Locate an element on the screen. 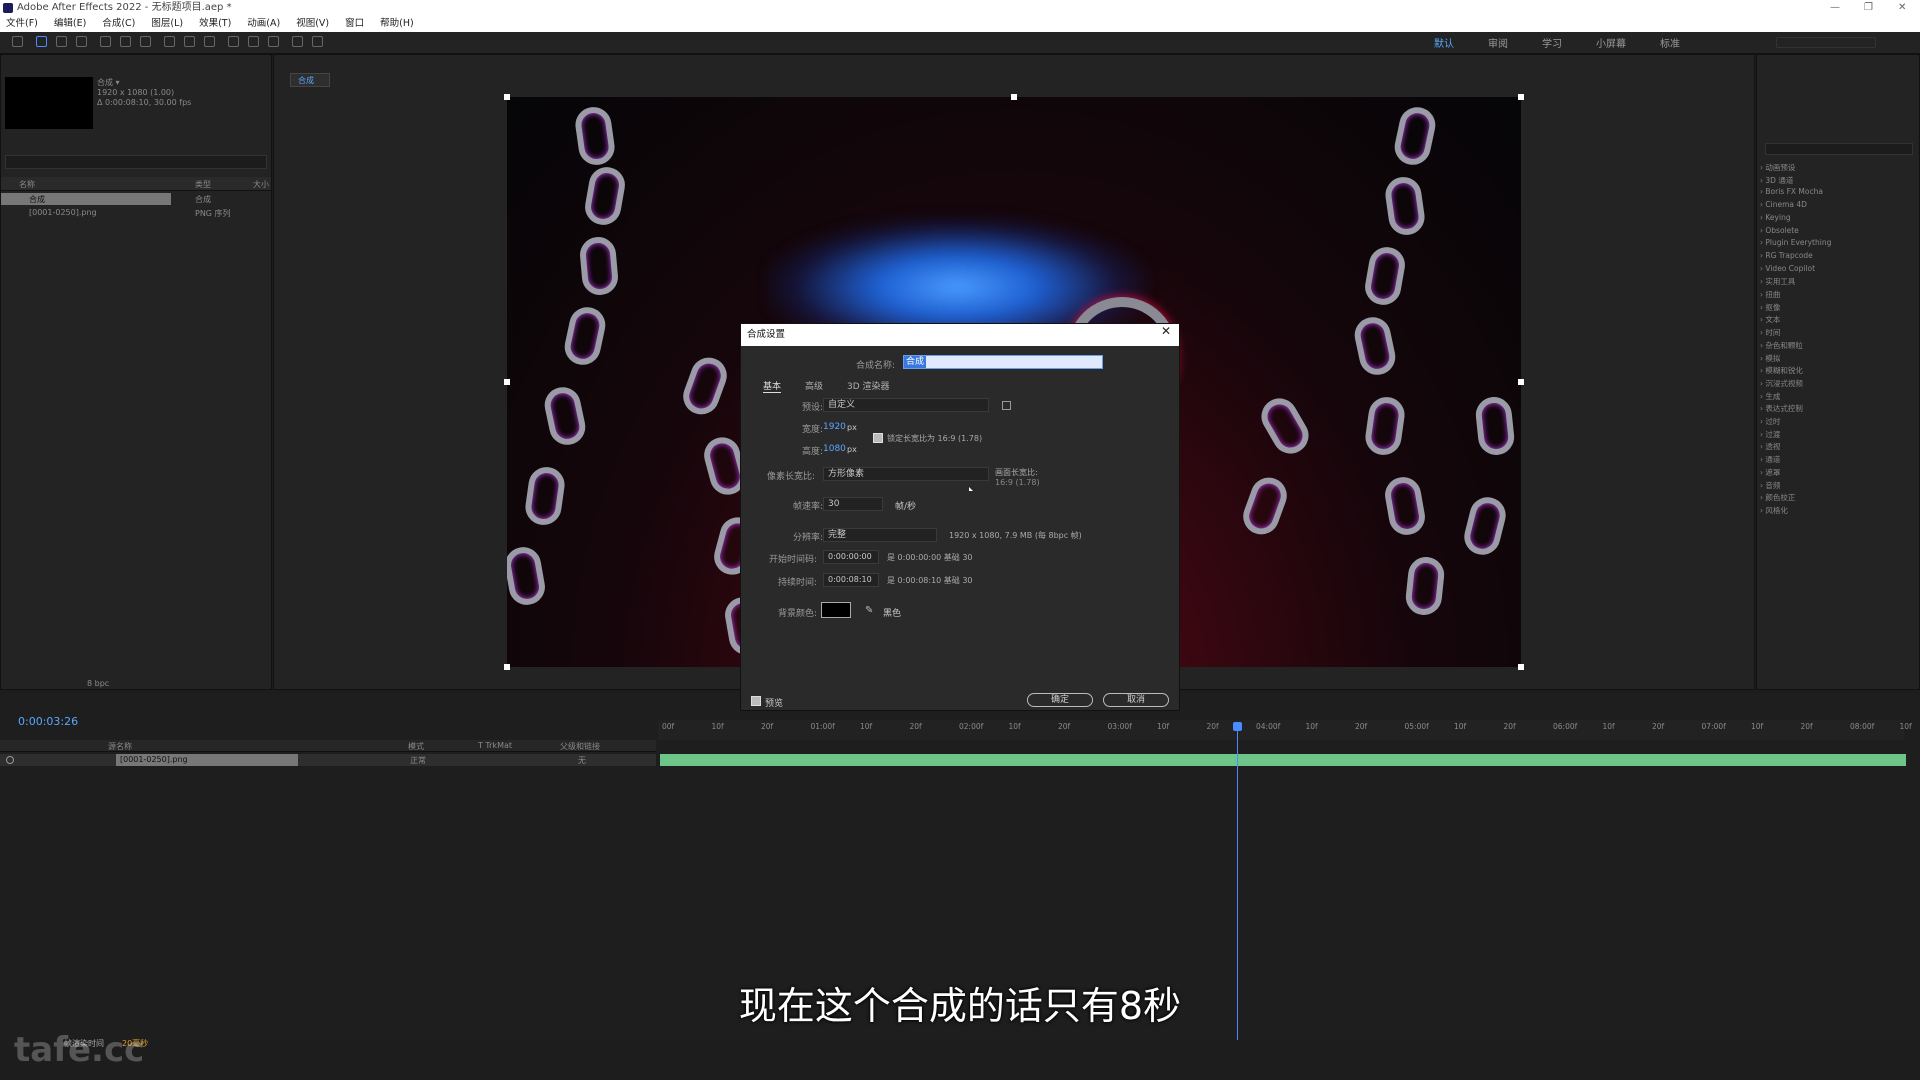 The image size is (1920, 1080). bpc-label: 8 bpc is located at coordinates (98, 683).